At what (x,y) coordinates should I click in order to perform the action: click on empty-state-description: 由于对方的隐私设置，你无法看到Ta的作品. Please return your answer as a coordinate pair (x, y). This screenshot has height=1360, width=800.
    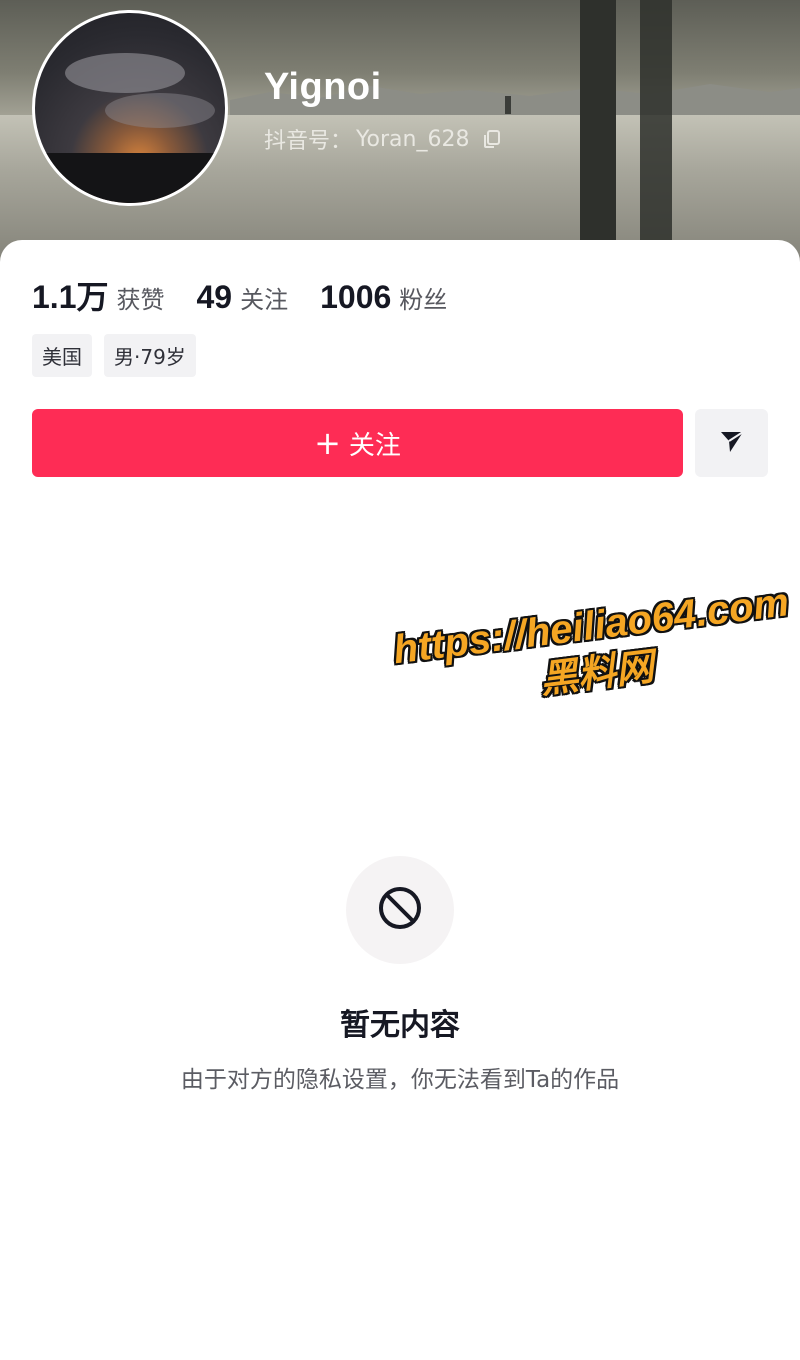
    Looking at the image, I should click on (400, 1080).